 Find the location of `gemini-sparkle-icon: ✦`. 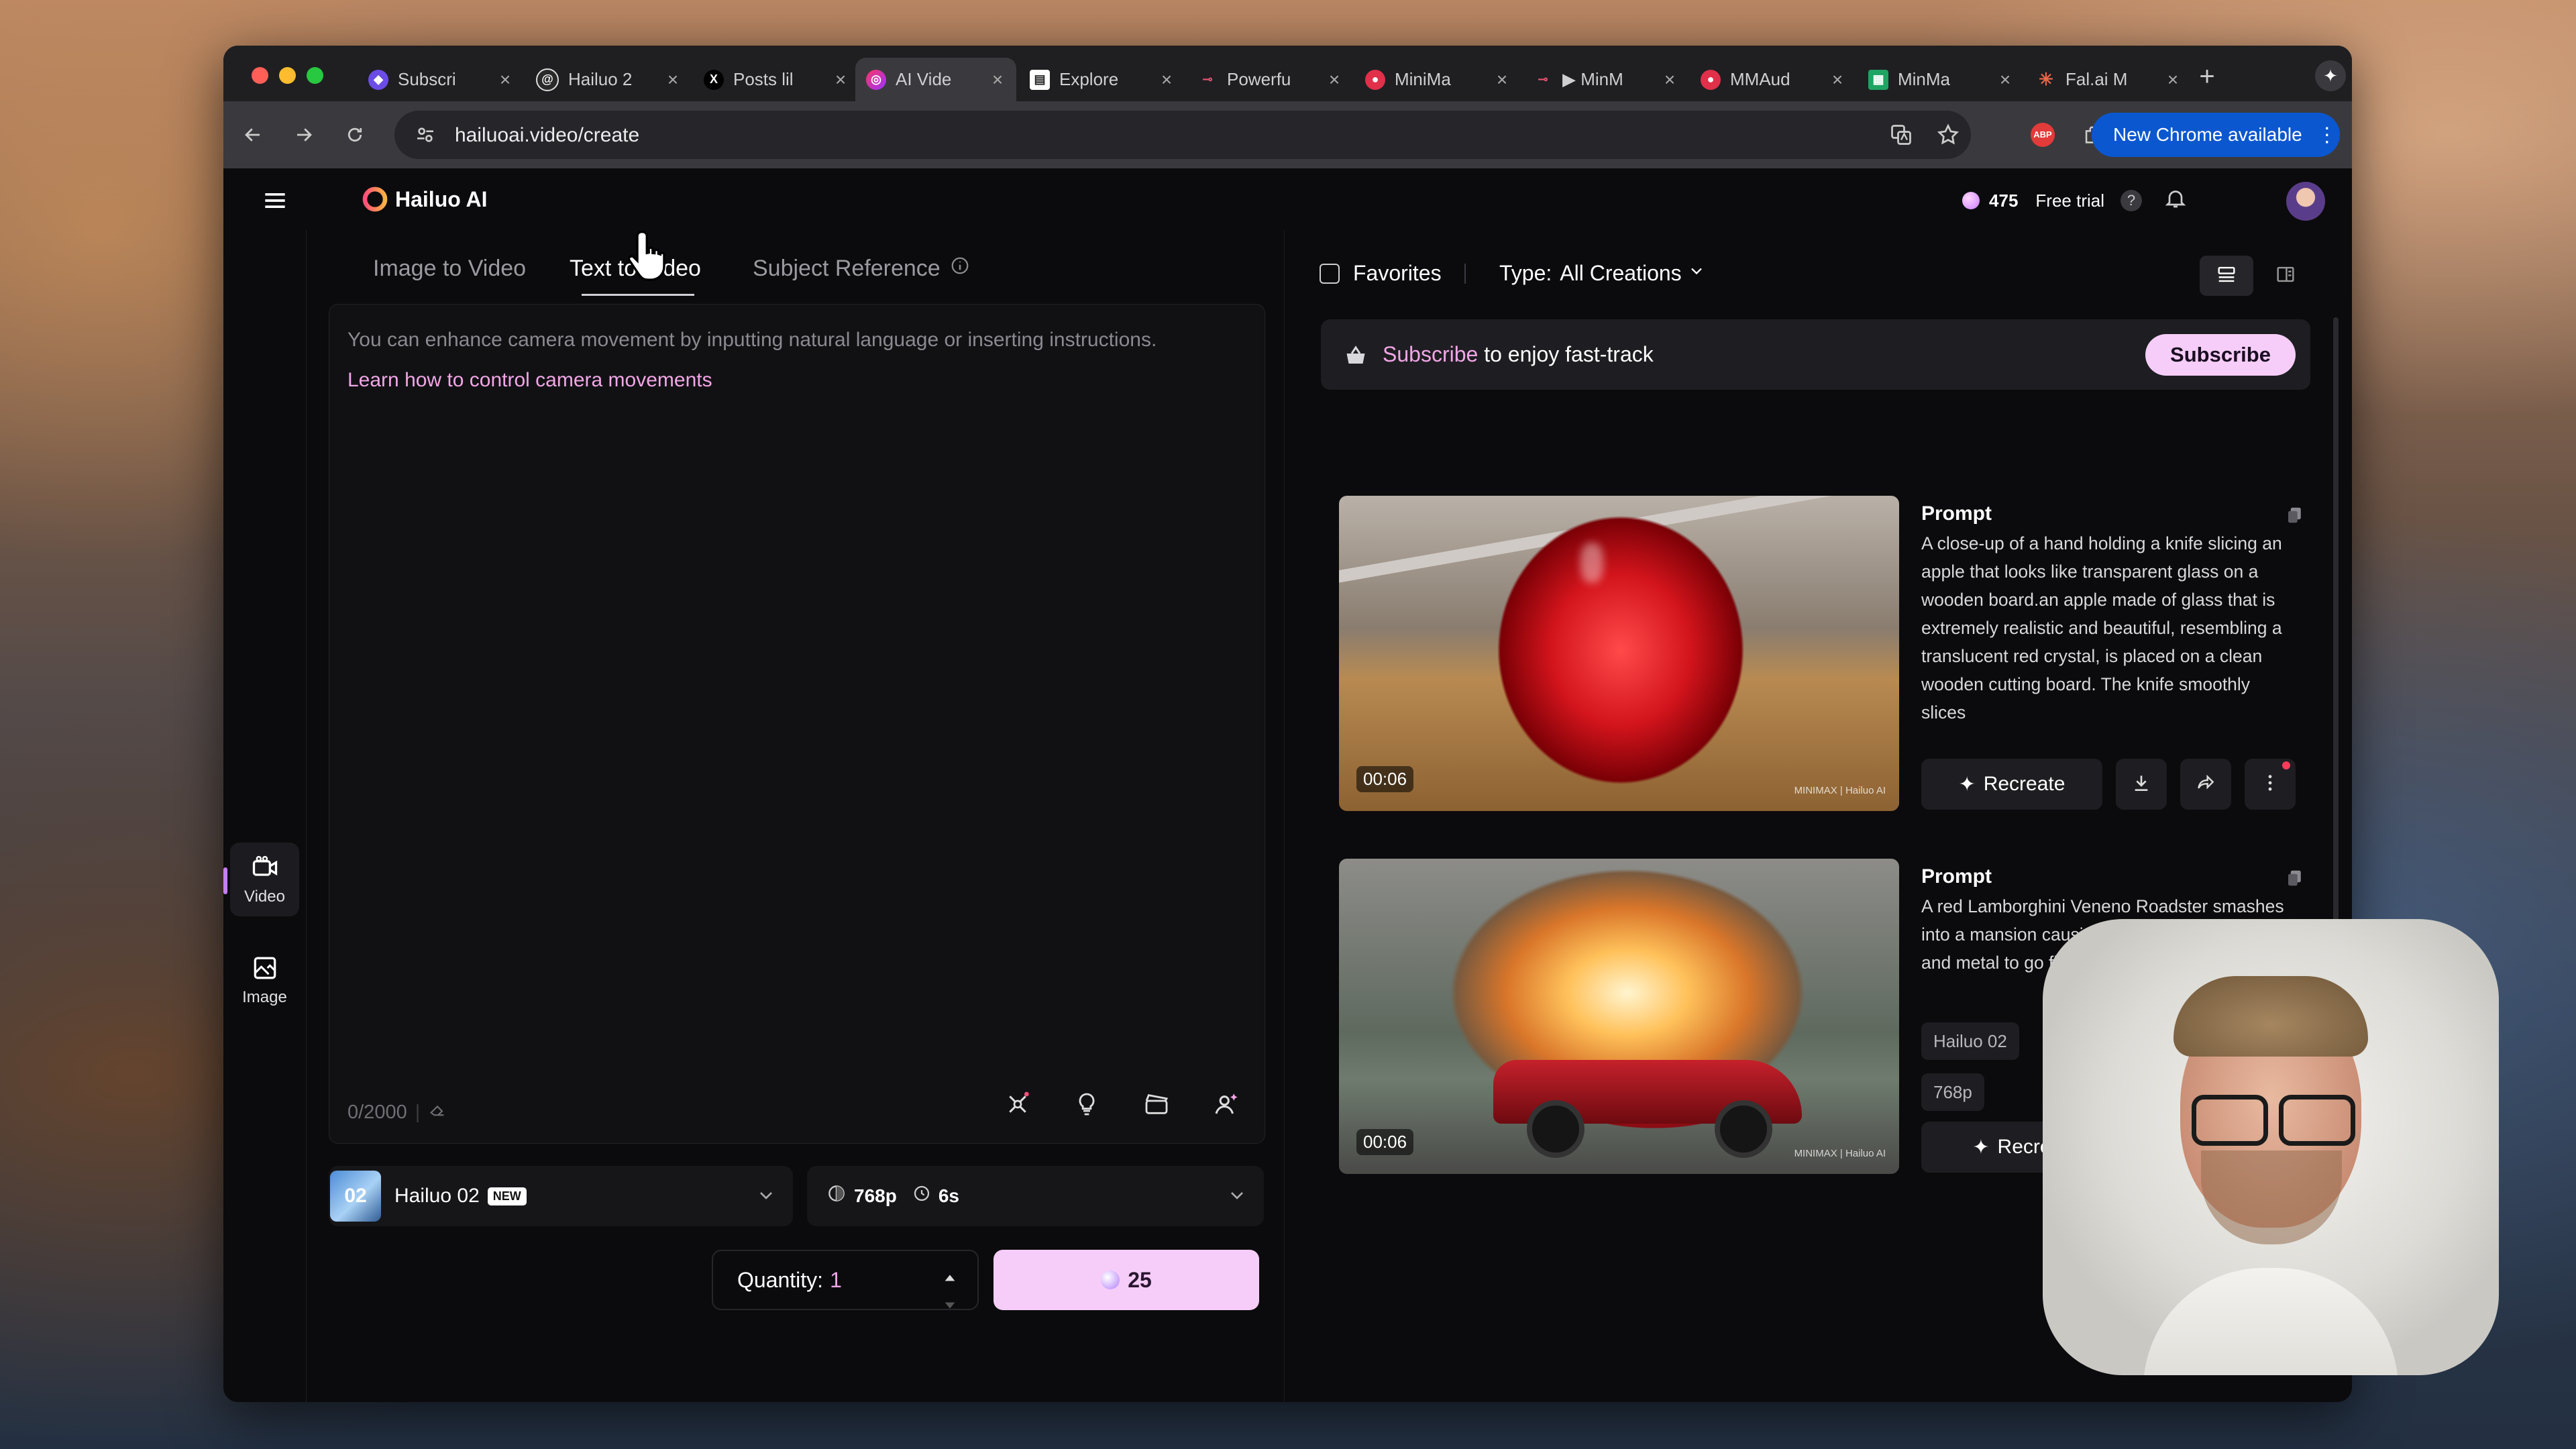

gemini-sparkle-icon: ✦ is located at coordinates (2330, 75).